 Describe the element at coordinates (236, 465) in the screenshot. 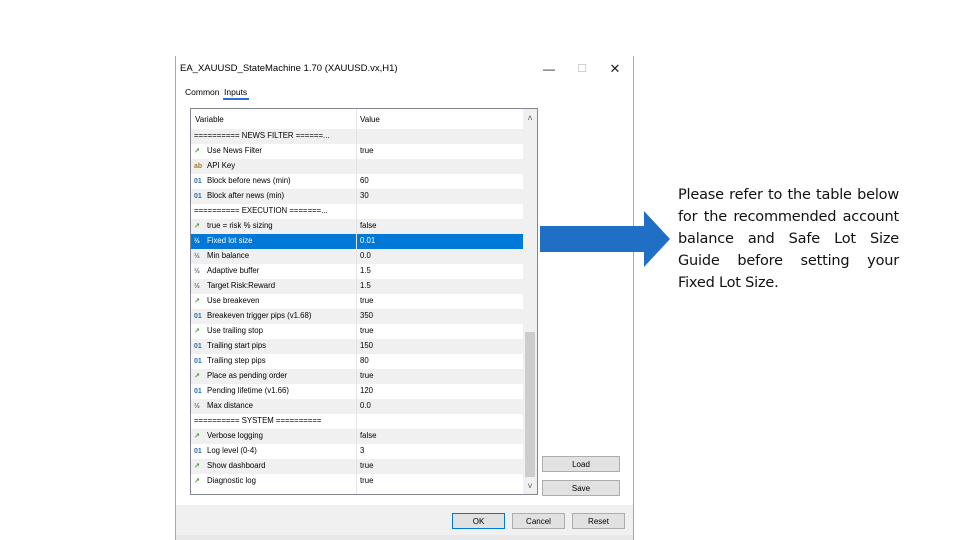

I see `variable-name: Show dashboard` at that location.